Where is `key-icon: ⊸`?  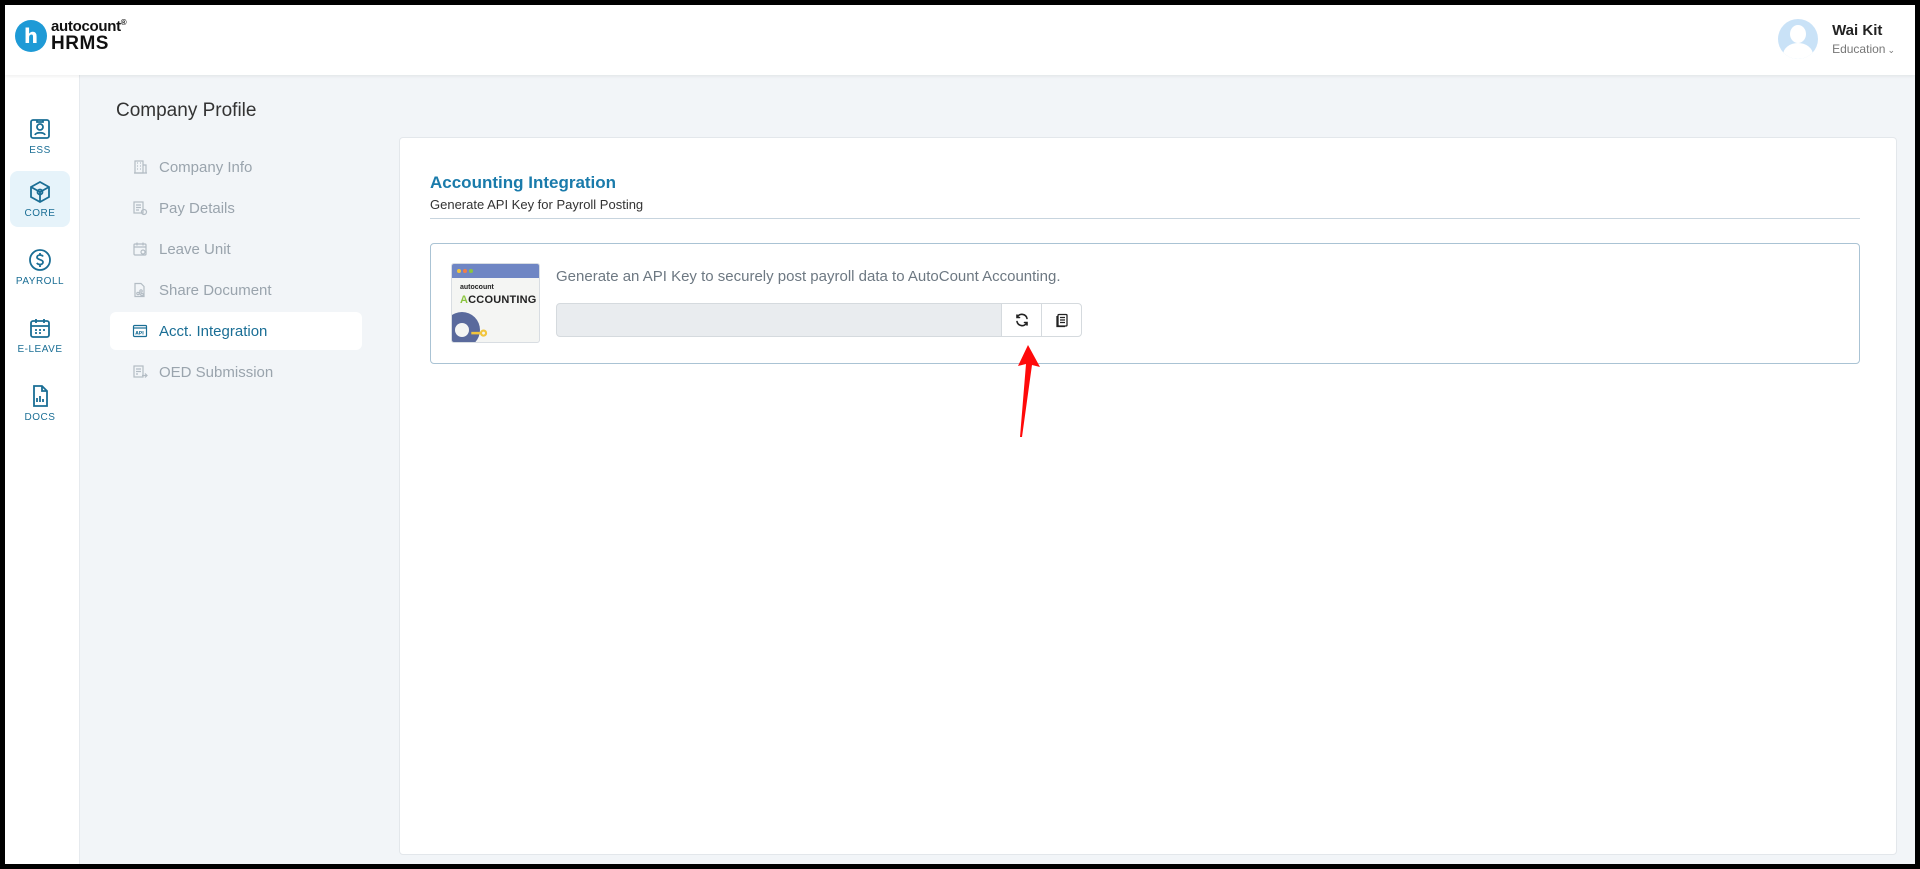
key-icon: ⊸ is located at coordinates (479, 331).